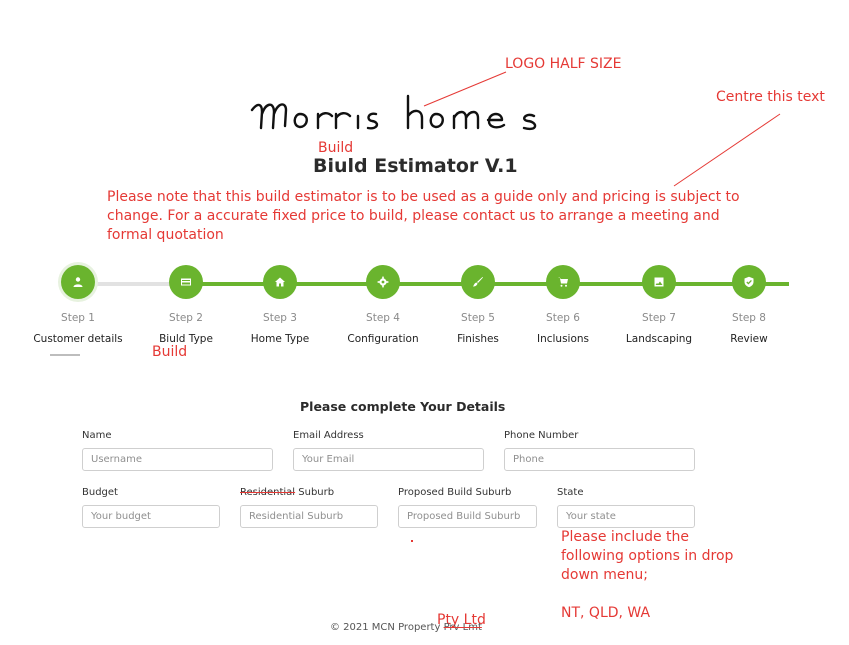 The height and width of the screenshot is (645, 849). Describe the element at coordinates (606, 613) in the screenshot. I see `state-note-options: NT, QLD, WA` at that location.